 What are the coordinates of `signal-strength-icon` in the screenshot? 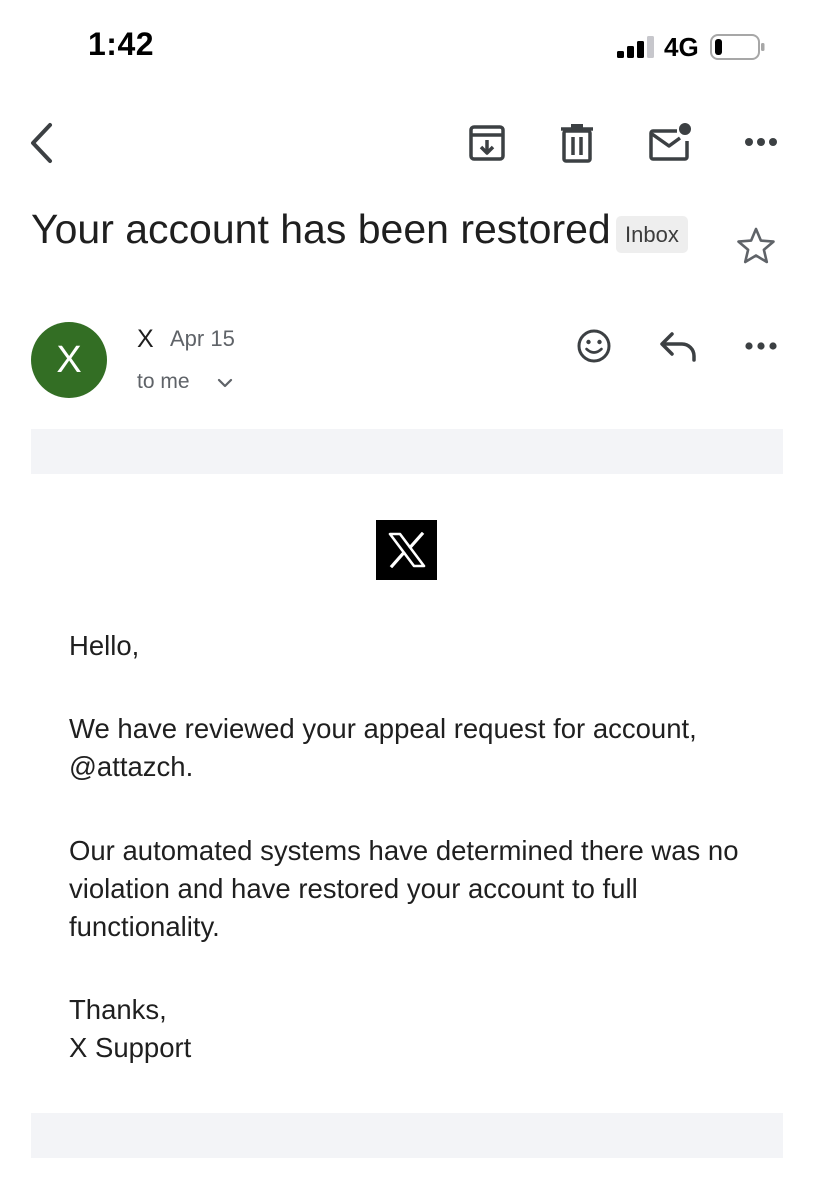 It's located at (635, 47).